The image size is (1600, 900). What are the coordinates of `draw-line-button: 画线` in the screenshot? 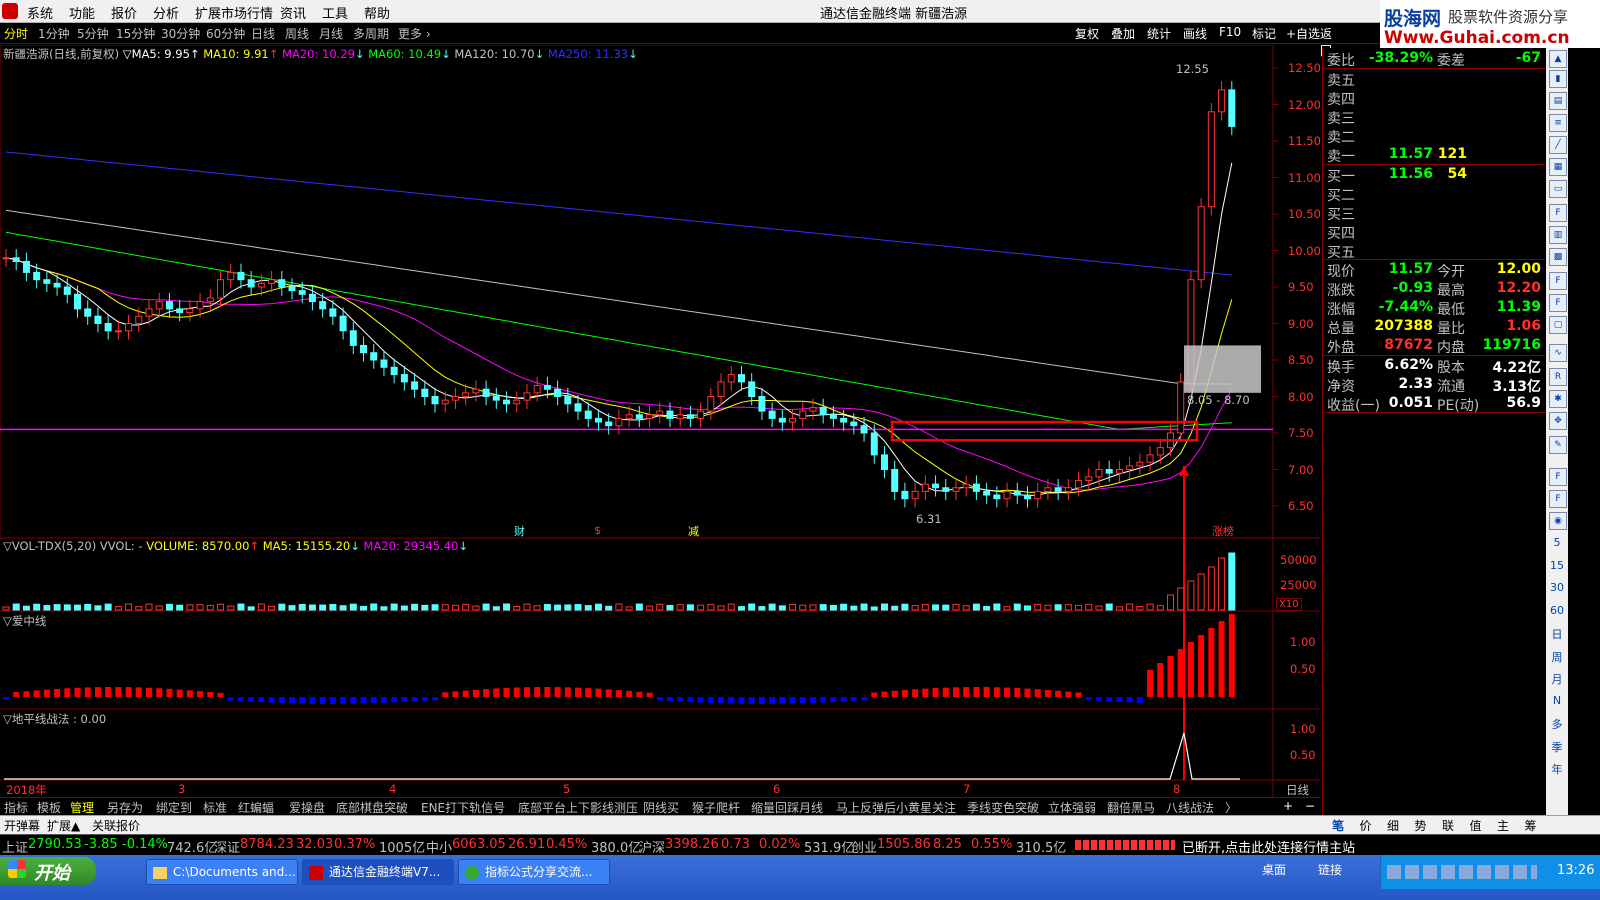 It's located at (1195, 33).